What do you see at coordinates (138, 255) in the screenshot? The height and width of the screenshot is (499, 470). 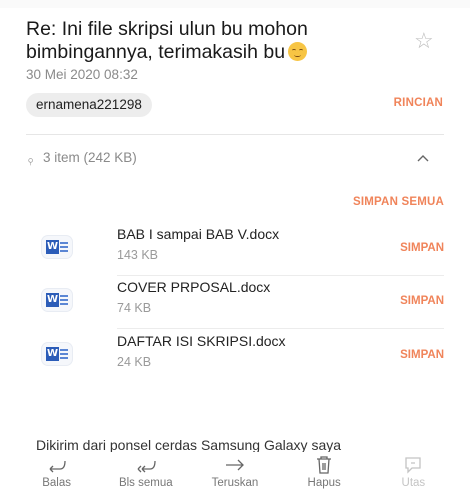 I see `attachment-size: 143 KB` at bounding box center [138, 255].